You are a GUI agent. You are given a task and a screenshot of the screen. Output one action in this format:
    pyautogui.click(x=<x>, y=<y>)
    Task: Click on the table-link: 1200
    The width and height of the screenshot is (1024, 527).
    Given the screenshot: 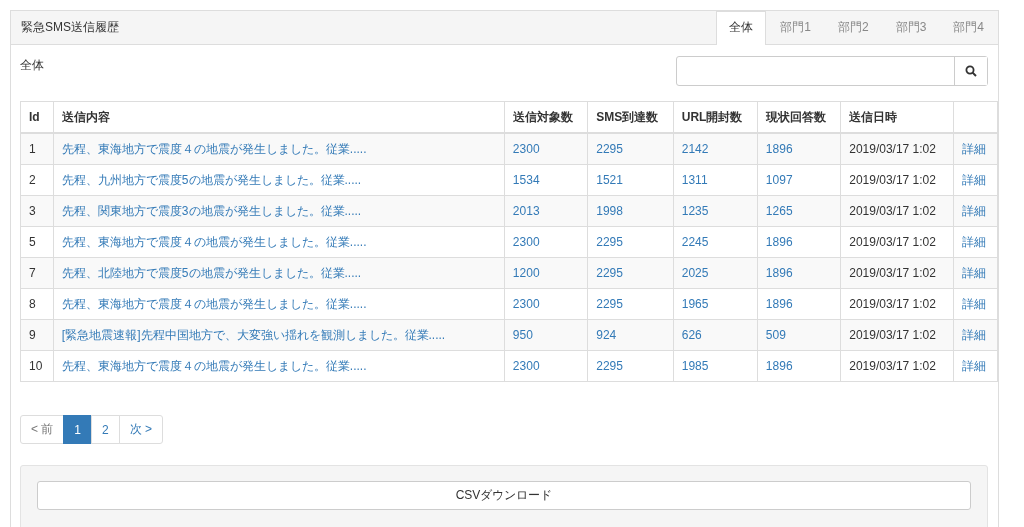 What is the action you would take?
    pyautogui.click(x=546, y=273)
    